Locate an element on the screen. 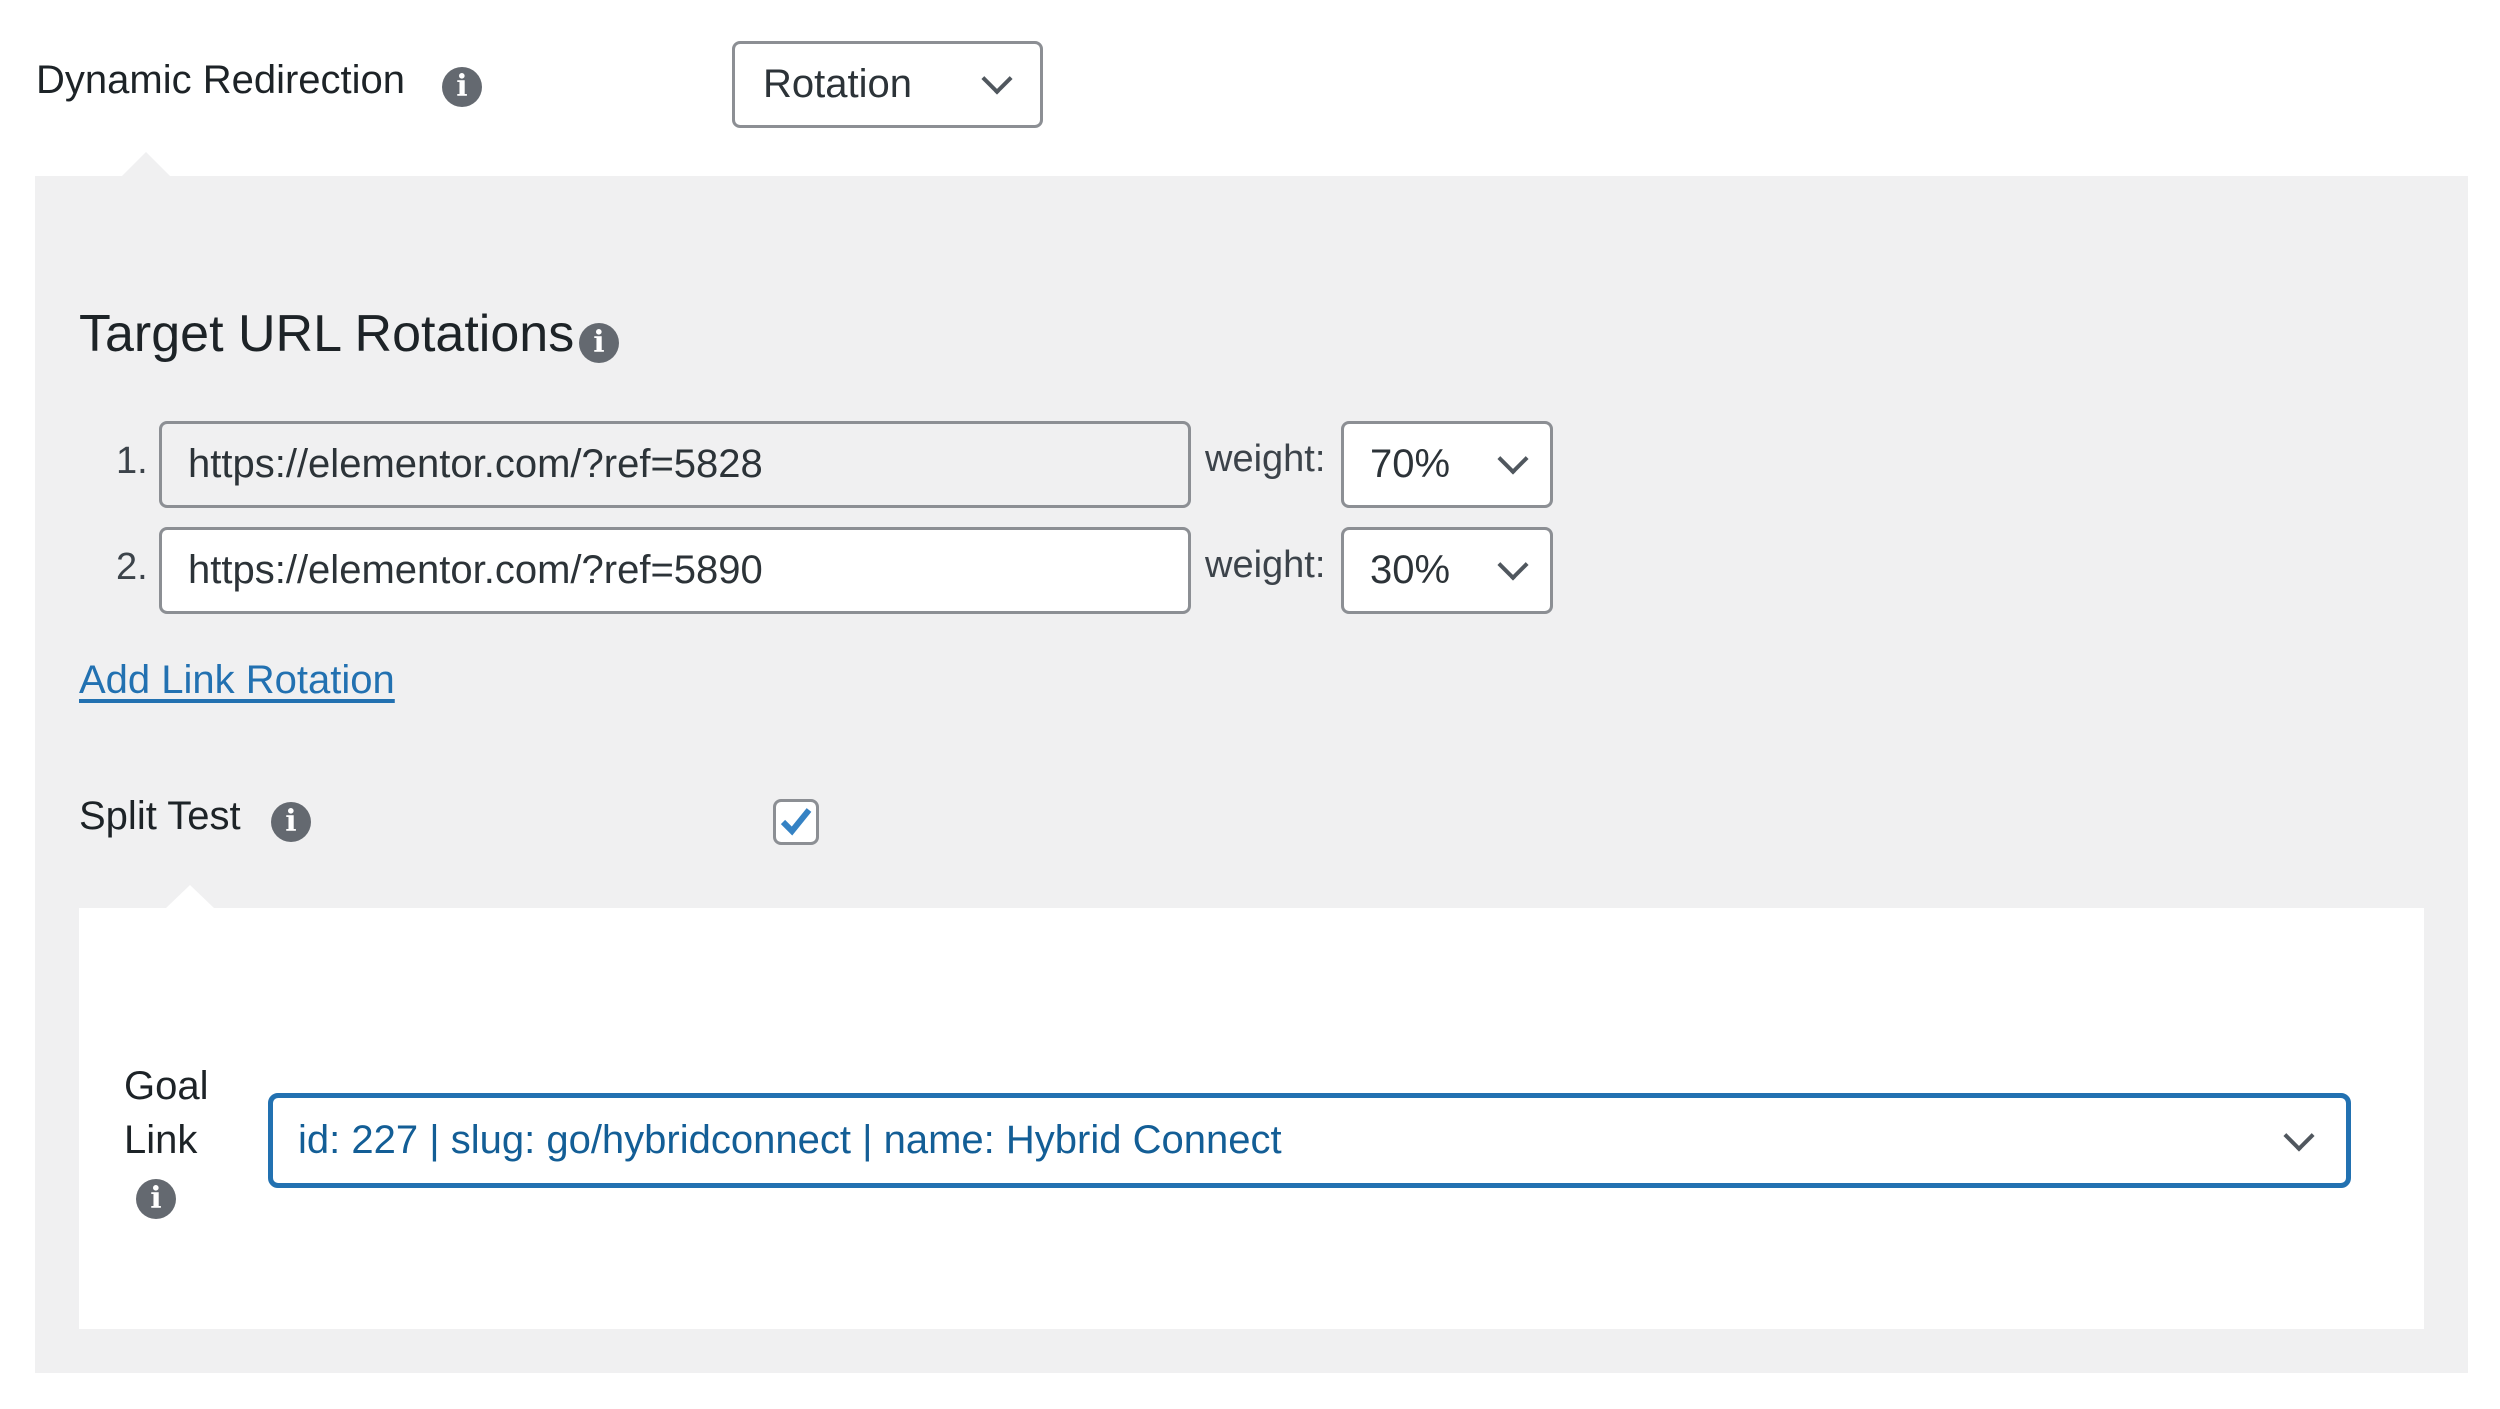  rotation-row-number: 2. is located at coordinates (132, 567).